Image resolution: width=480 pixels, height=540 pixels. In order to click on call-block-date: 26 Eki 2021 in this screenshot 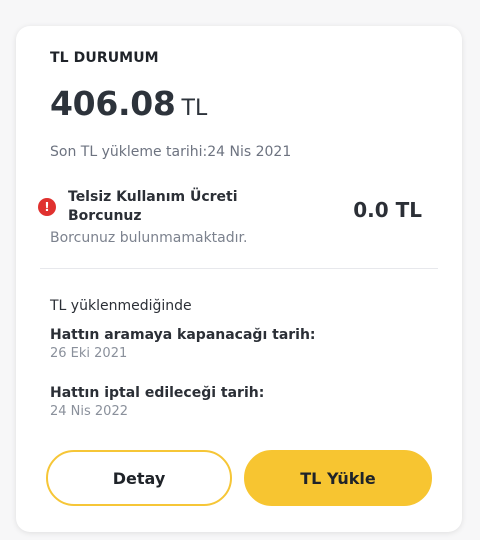, I will do `click(89, 353)`.